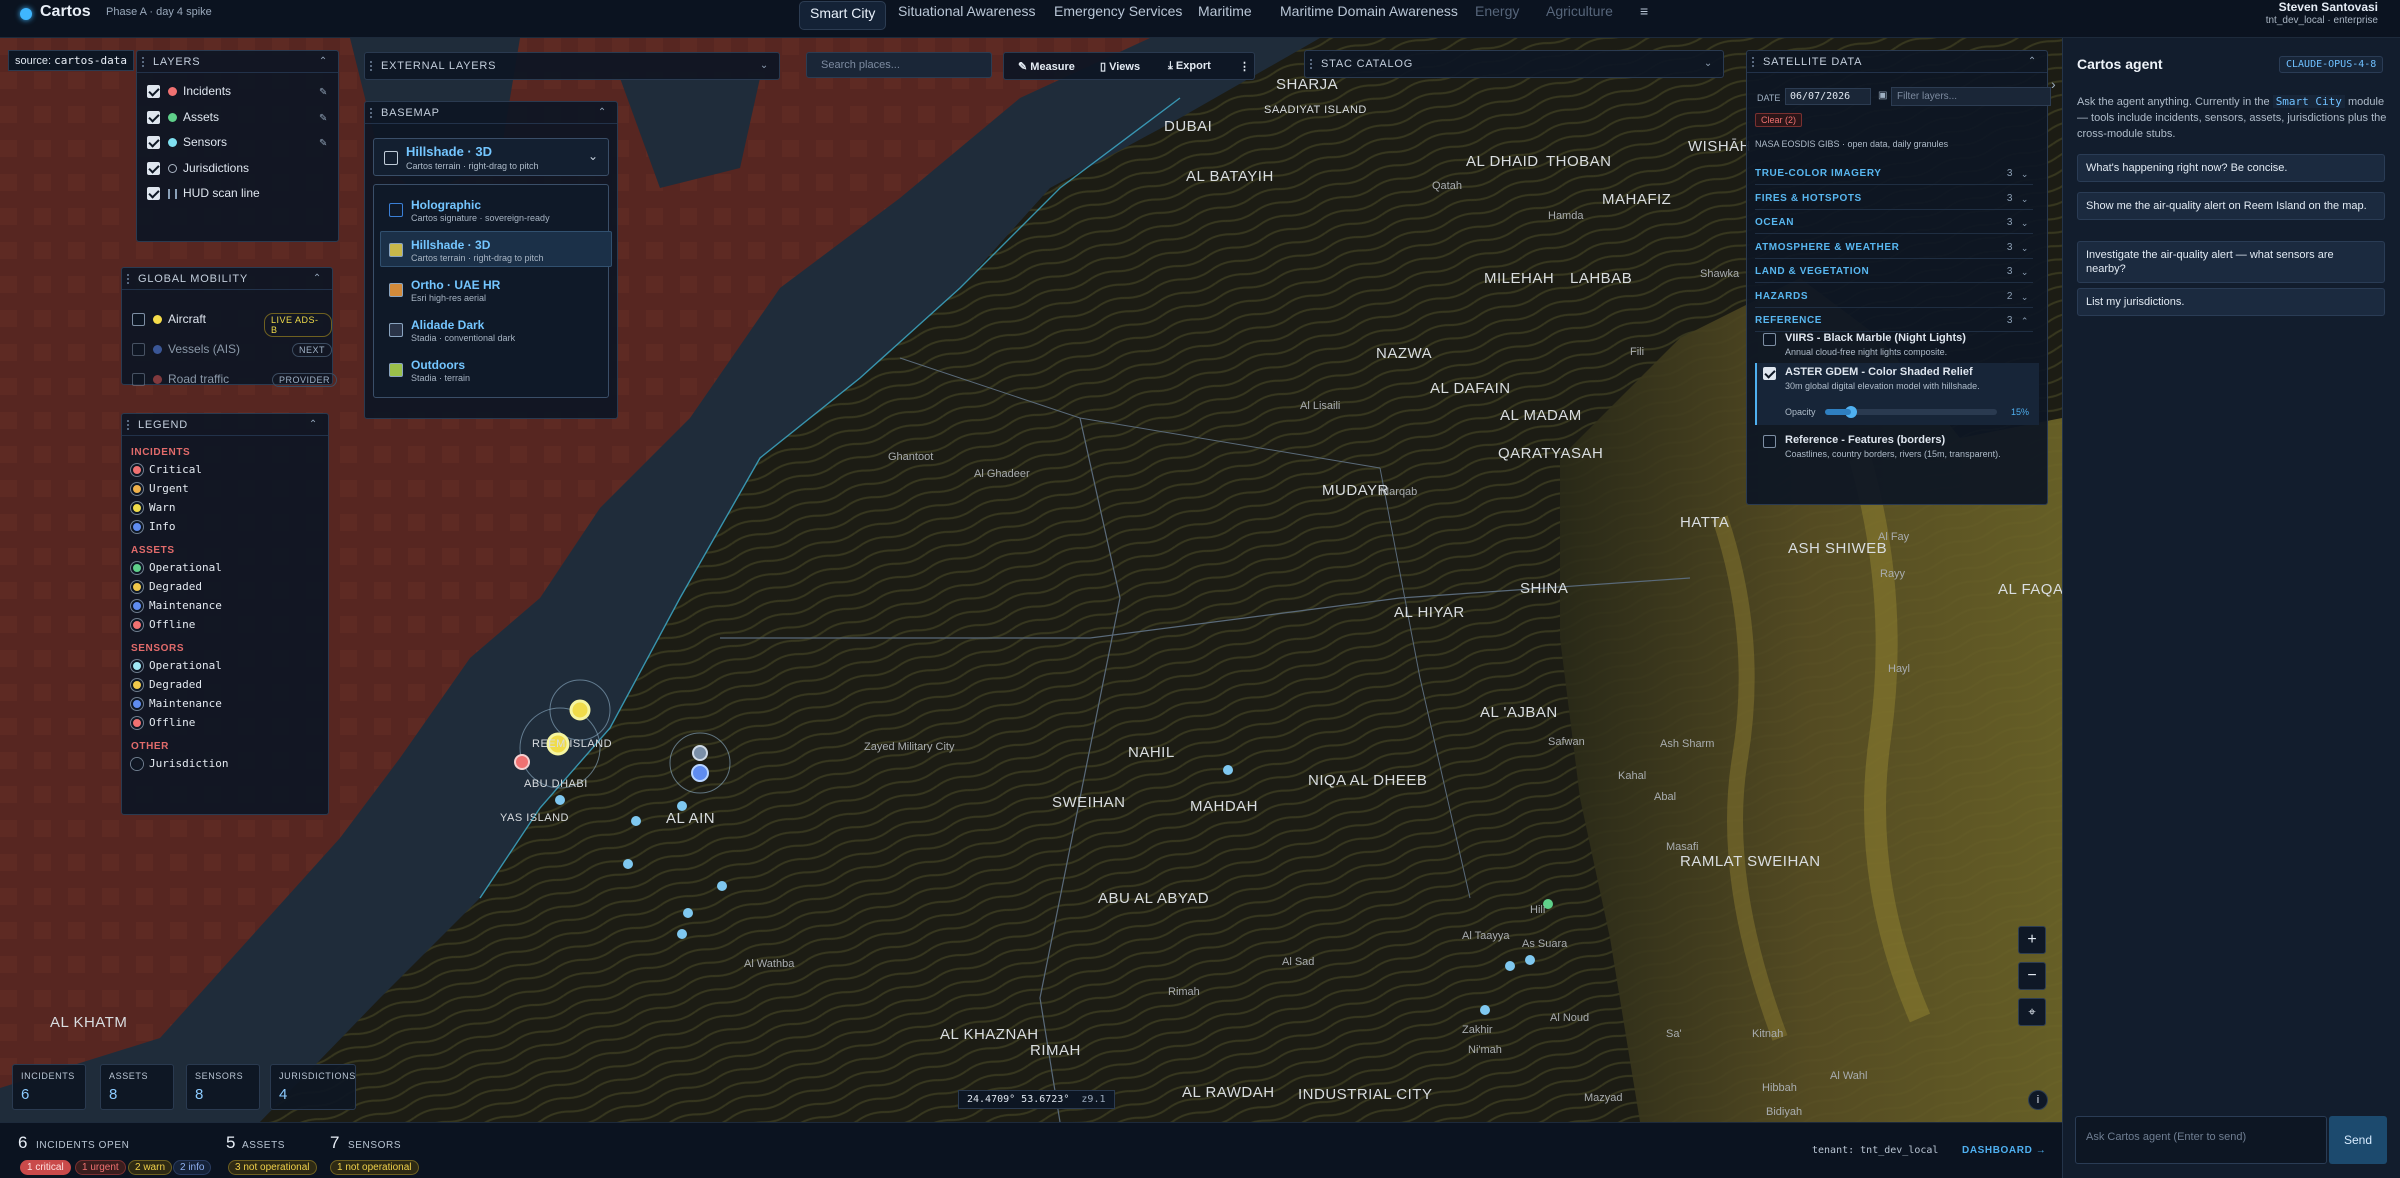 Image resolution: width=2400 pixels, height=1178 pixels. I want to click on zoom-out-button: −, so click(2032, 976).